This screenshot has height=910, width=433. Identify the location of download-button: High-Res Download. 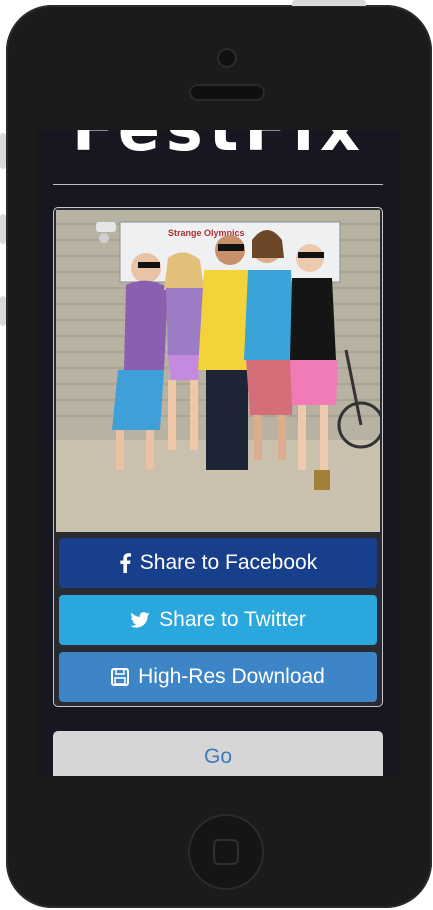
(218, 677).